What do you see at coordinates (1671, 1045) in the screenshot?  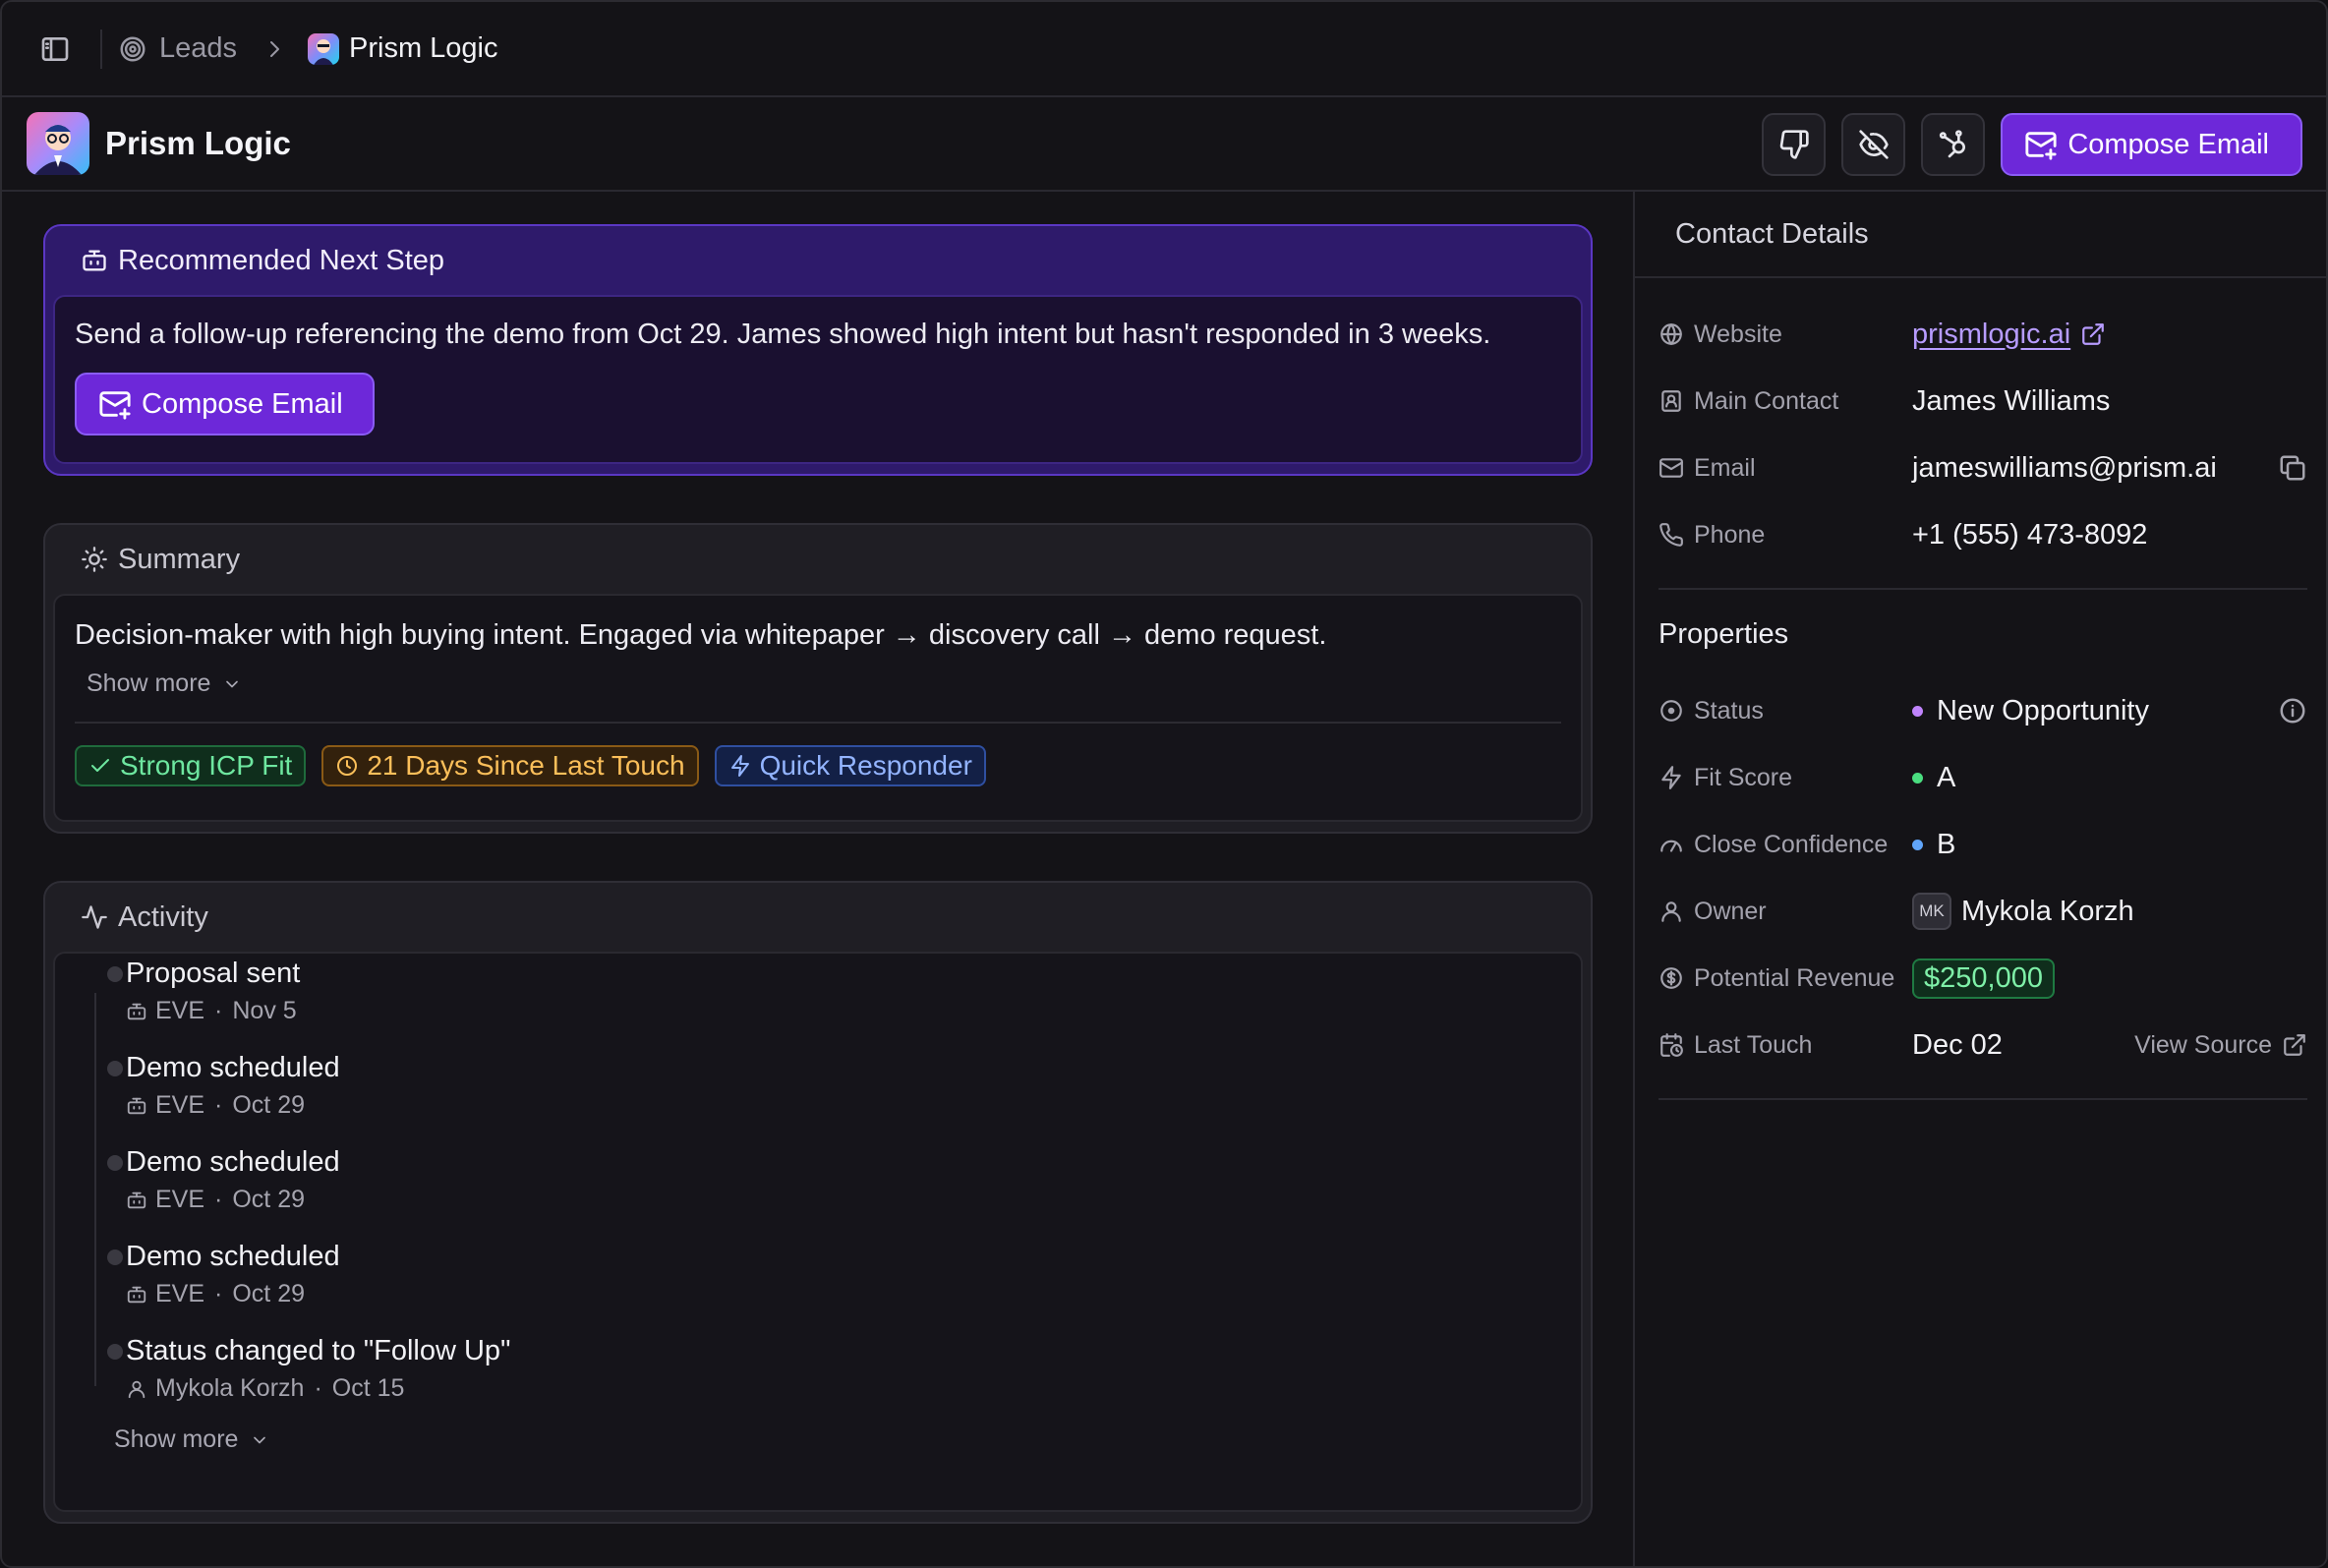 I see `calendar-clock-icon` at bounding box center [1671, 1045].